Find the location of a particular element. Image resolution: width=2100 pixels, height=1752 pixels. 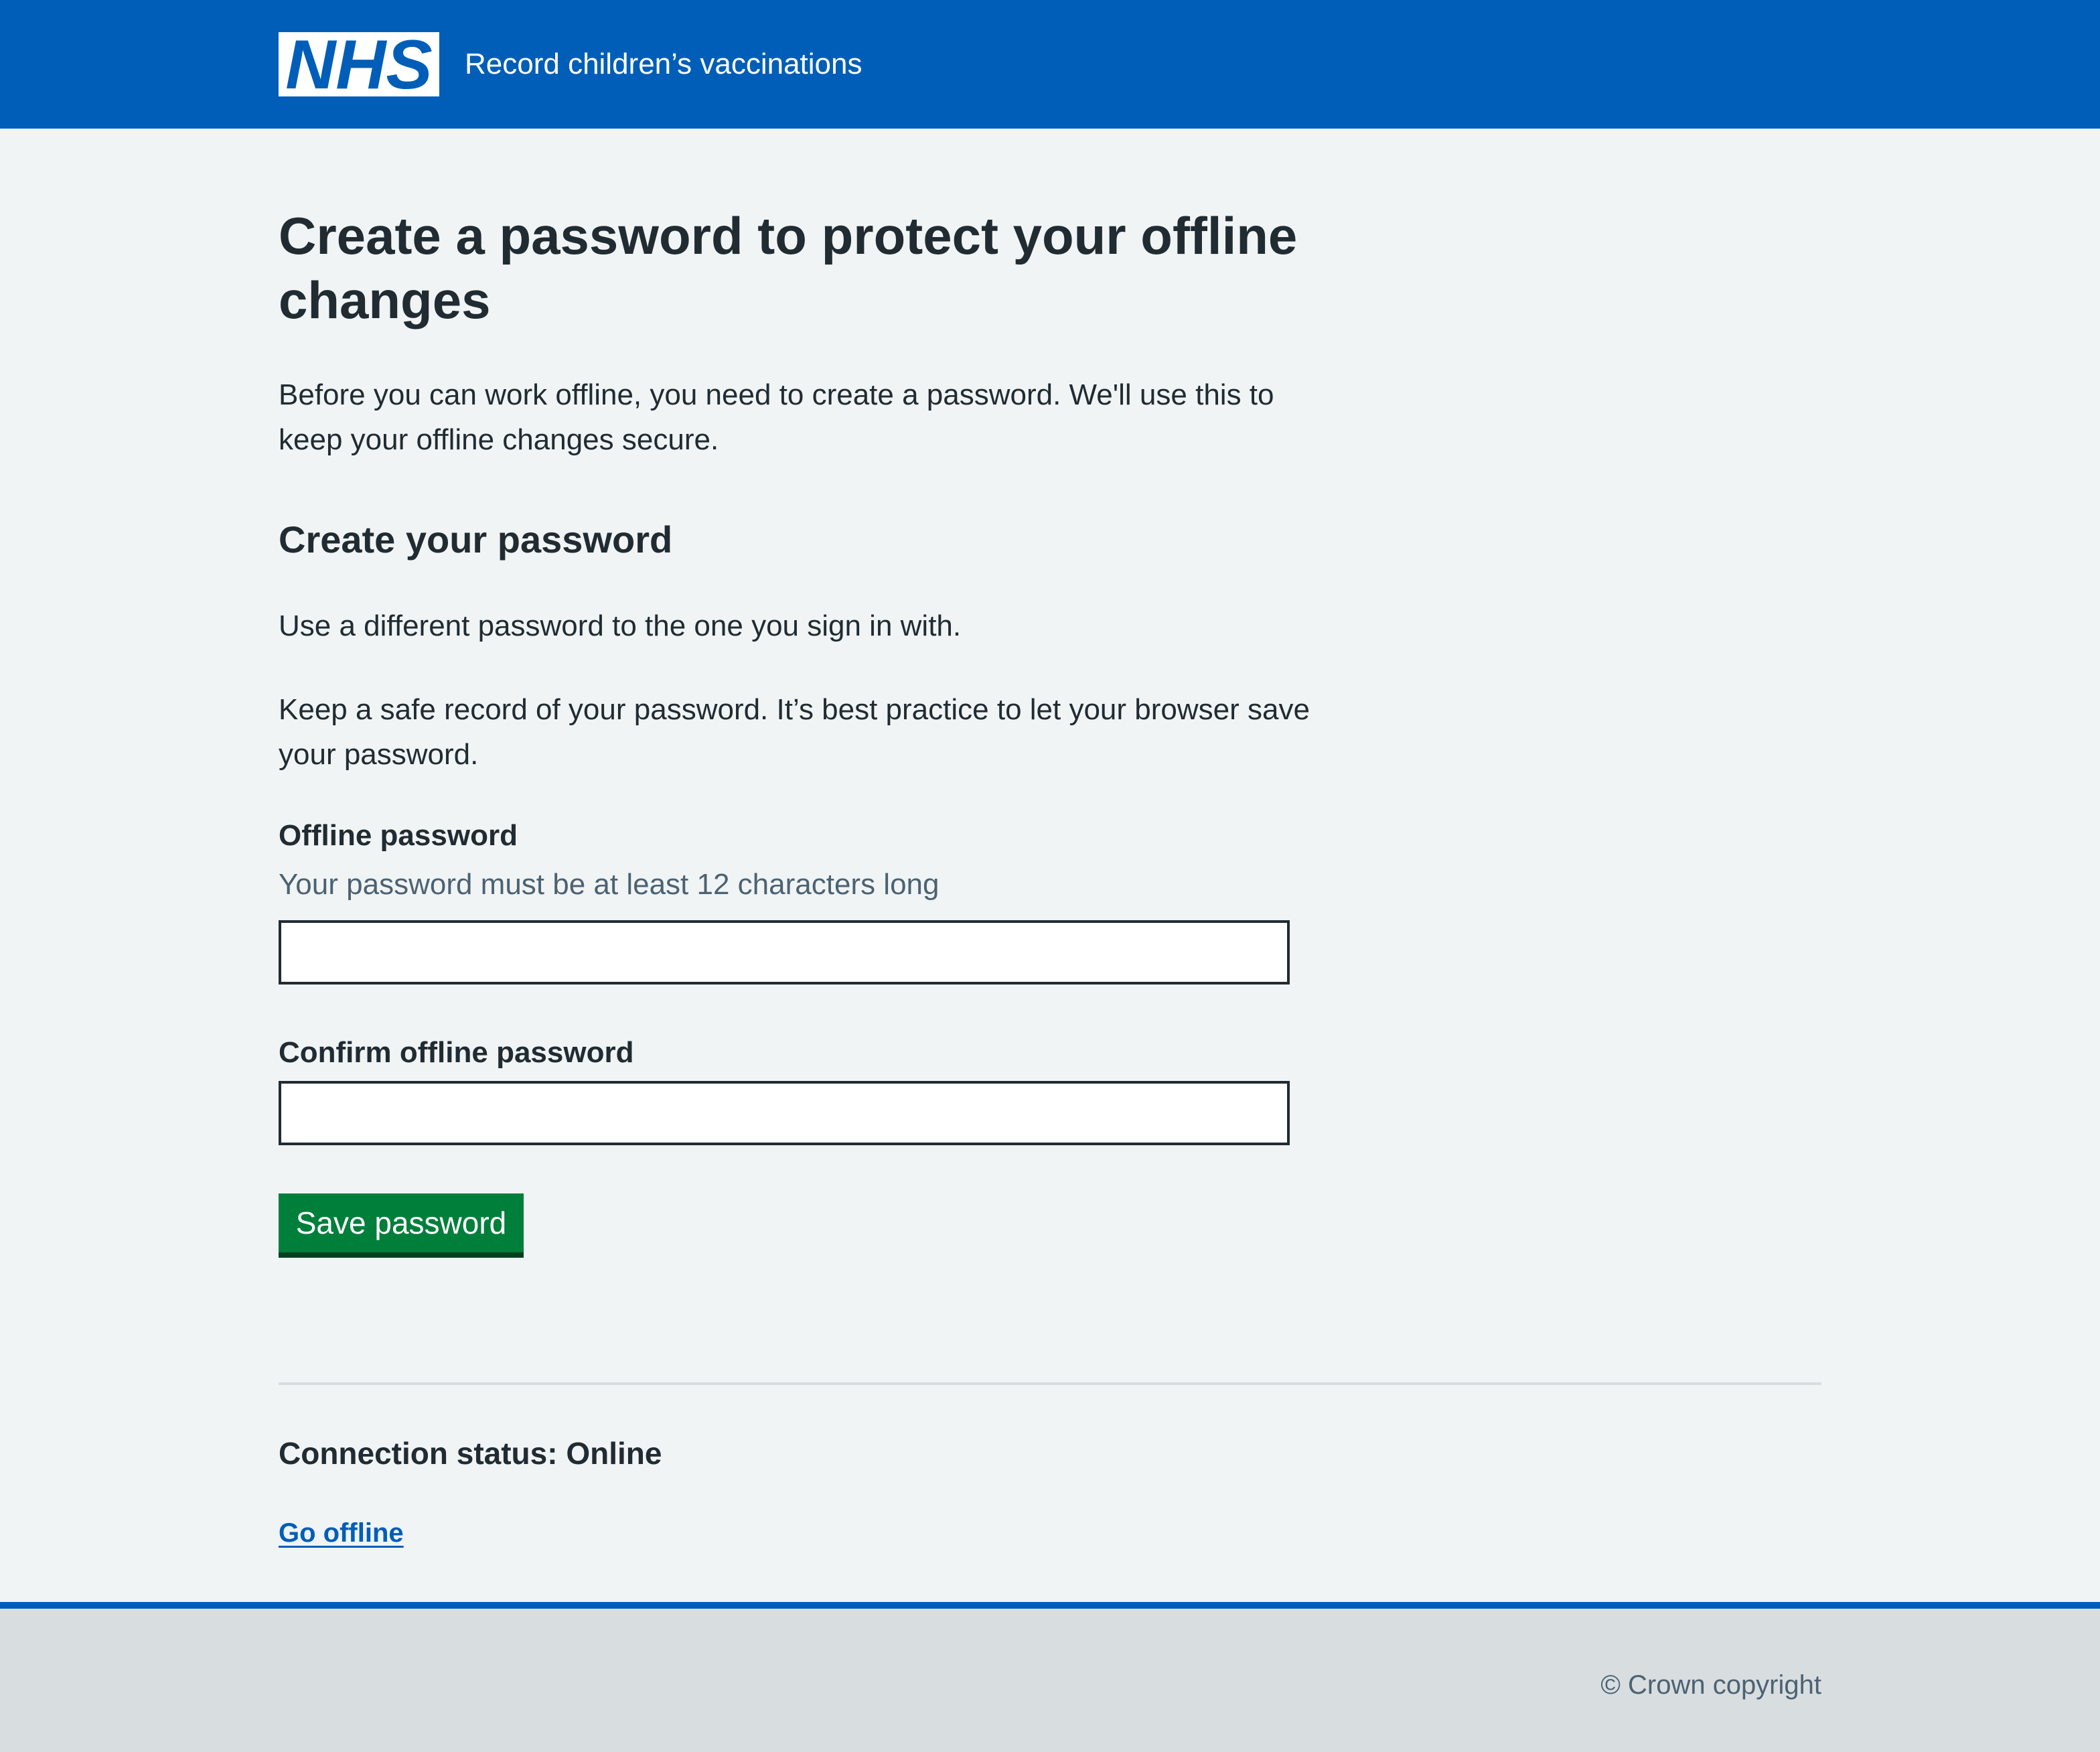

go-offline-link: Go offline is located at coordinates (341, 1533).